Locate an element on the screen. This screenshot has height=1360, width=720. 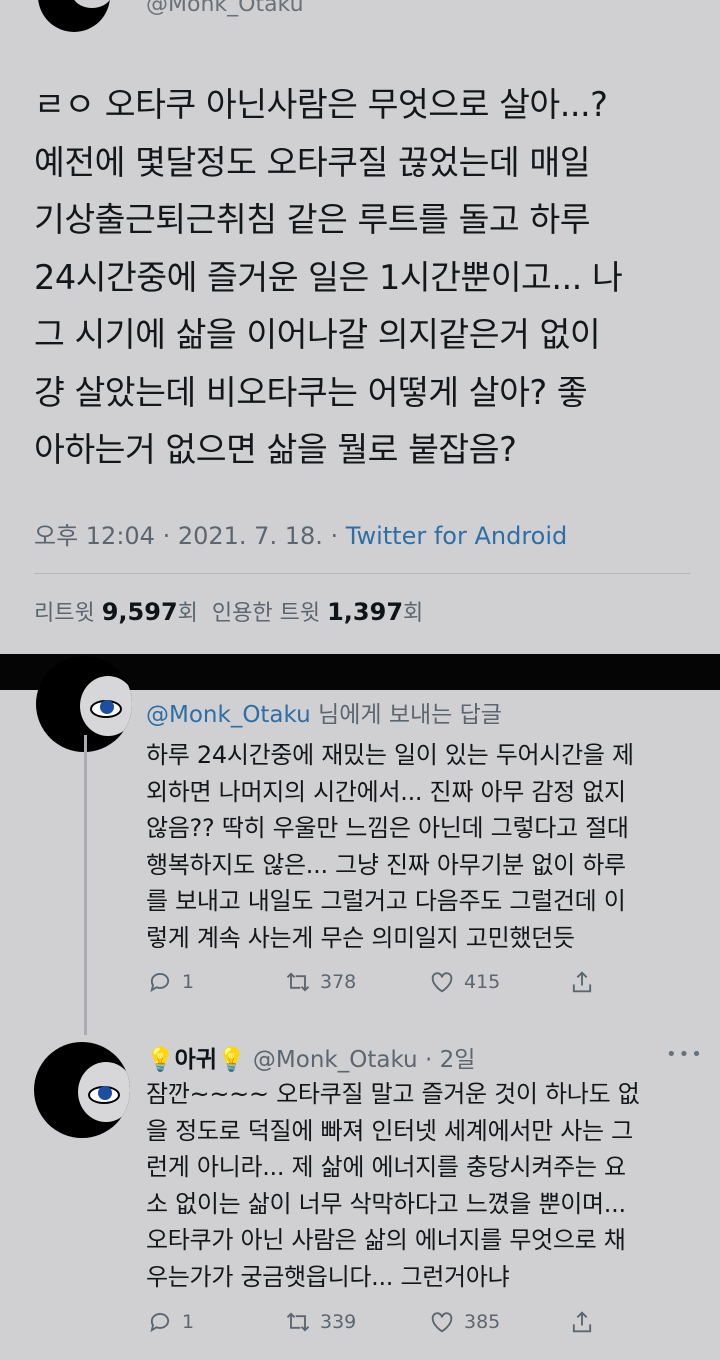
like-button: 415 is located at coordinates (464, 982).